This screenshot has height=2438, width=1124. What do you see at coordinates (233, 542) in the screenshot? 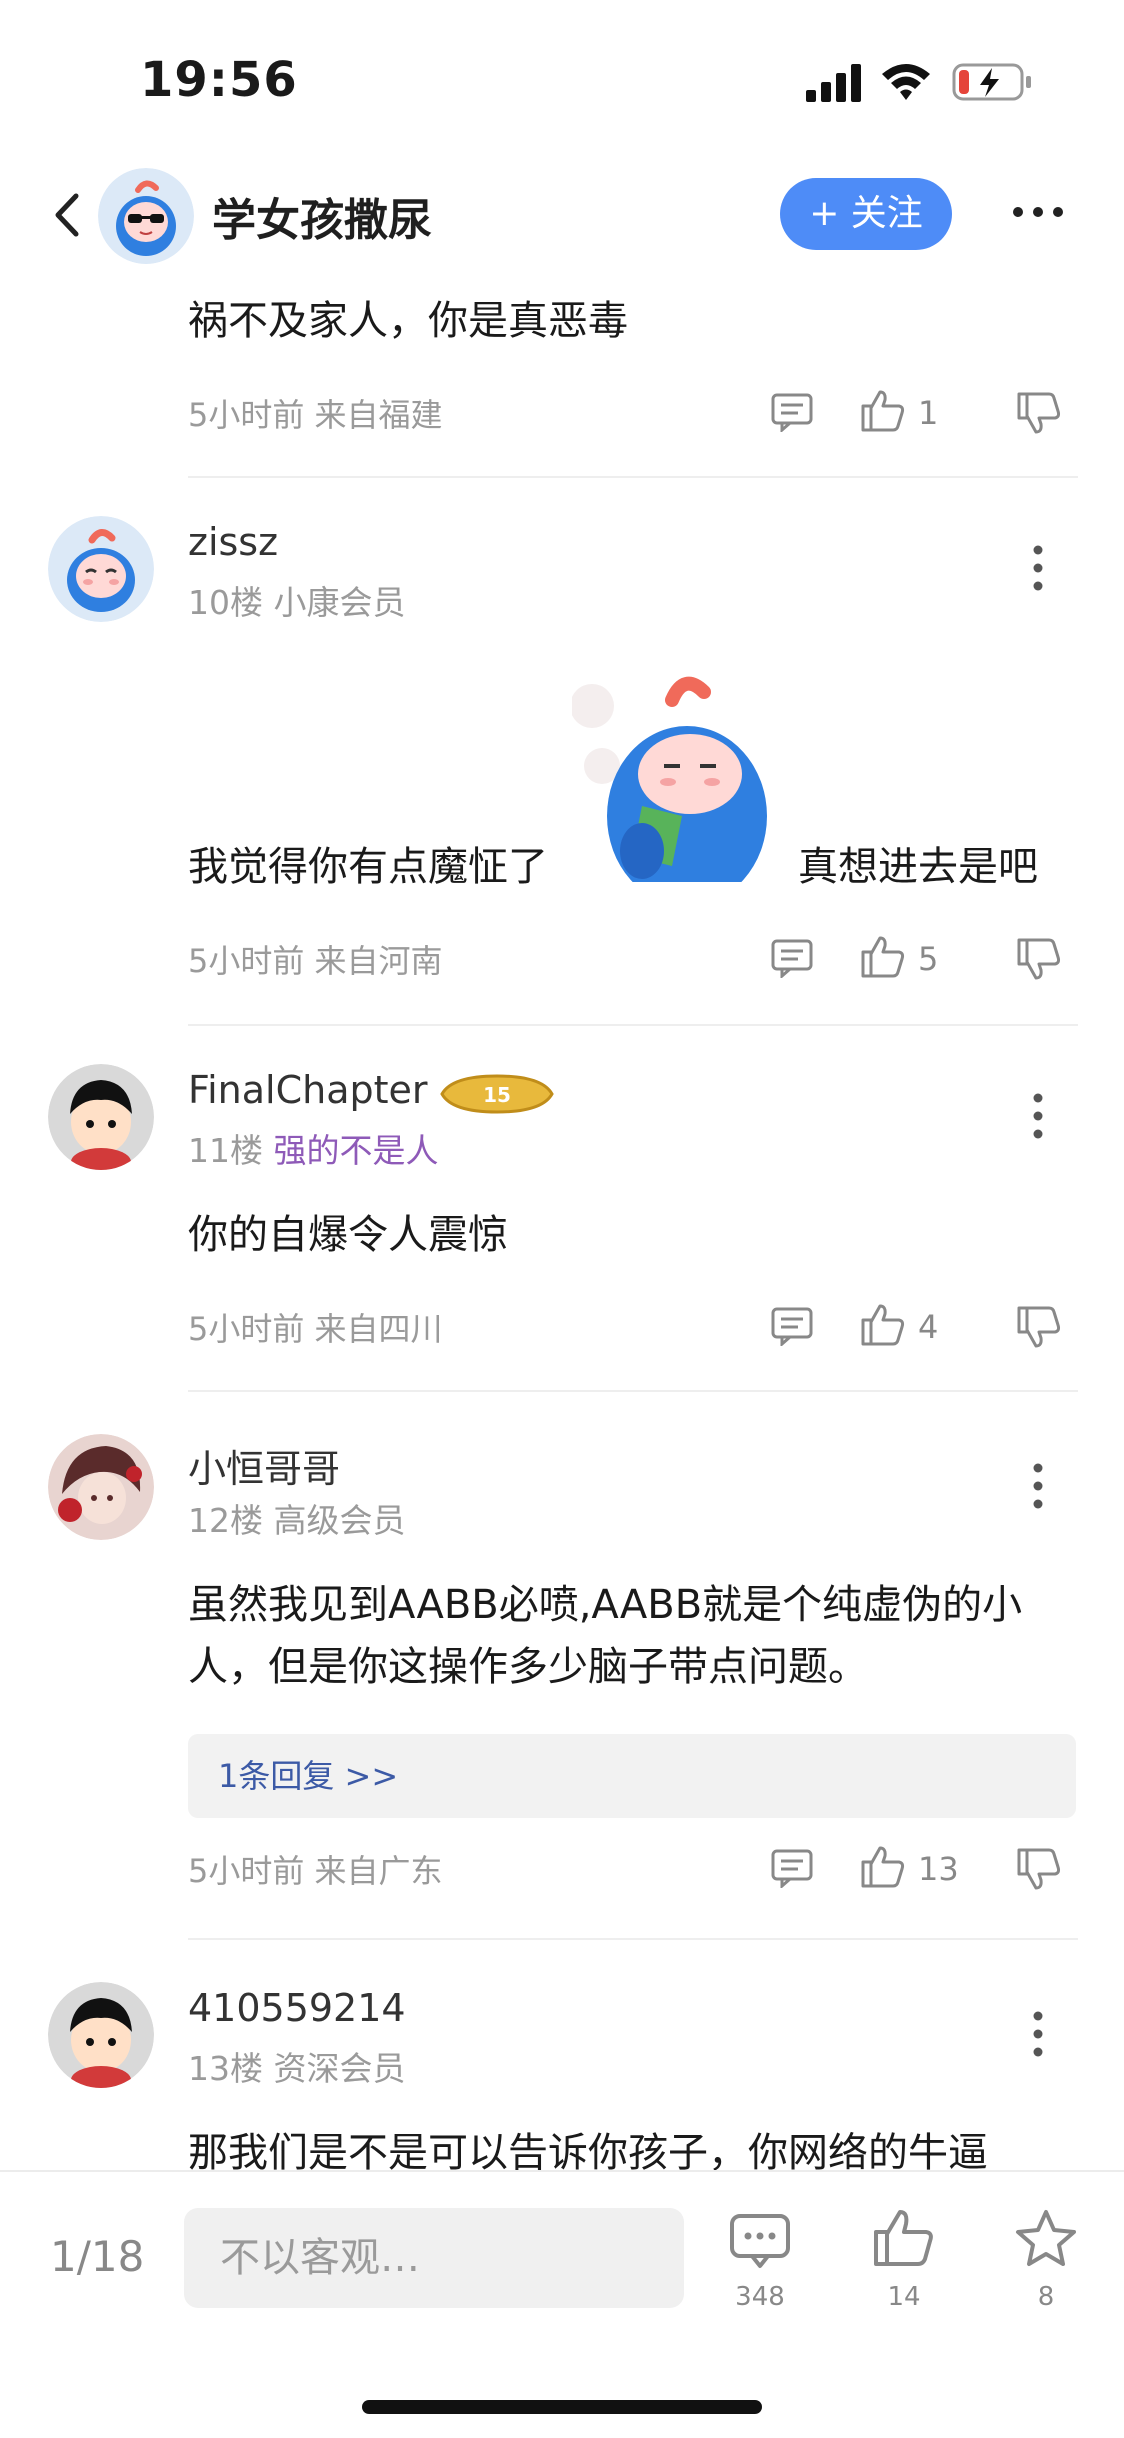
I see `username: zissz` at bounding box center [233, 542].